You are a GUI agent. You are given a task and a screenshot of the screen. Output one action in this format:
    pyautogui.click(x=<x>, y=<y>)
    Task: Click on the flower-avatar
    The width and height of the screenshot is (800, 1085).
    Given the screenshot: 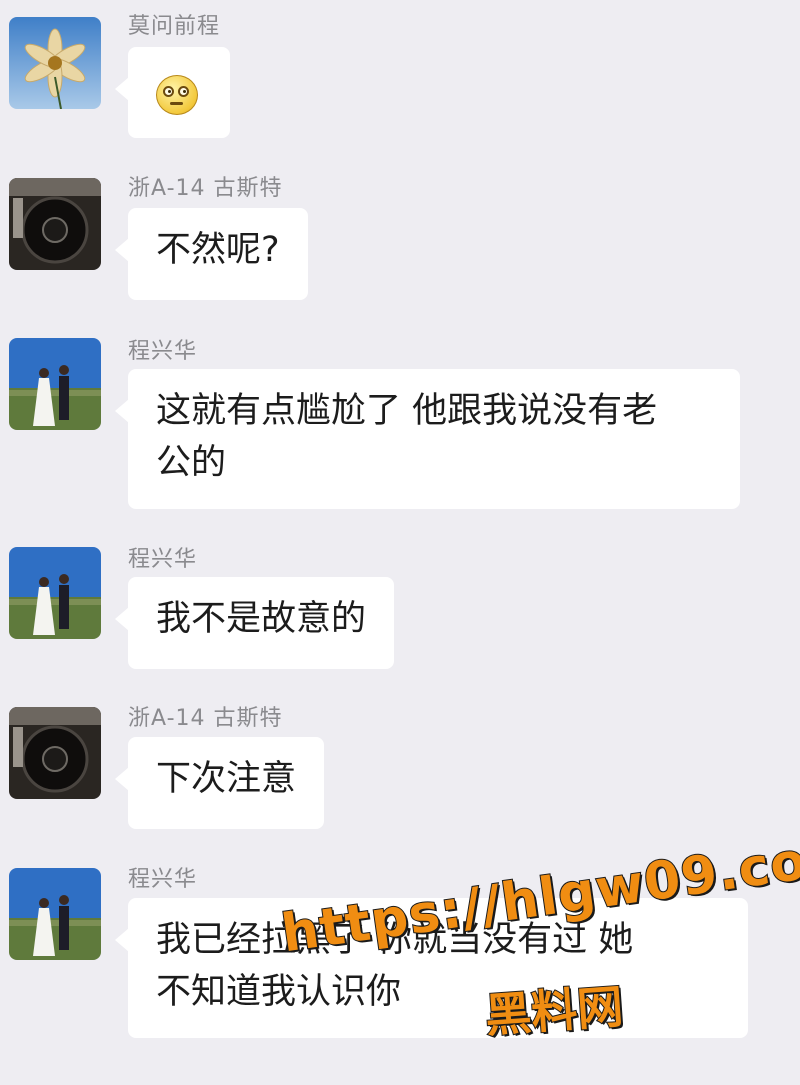 What is the action you would take?
    pyautogui.click(x=55, y=63)
    